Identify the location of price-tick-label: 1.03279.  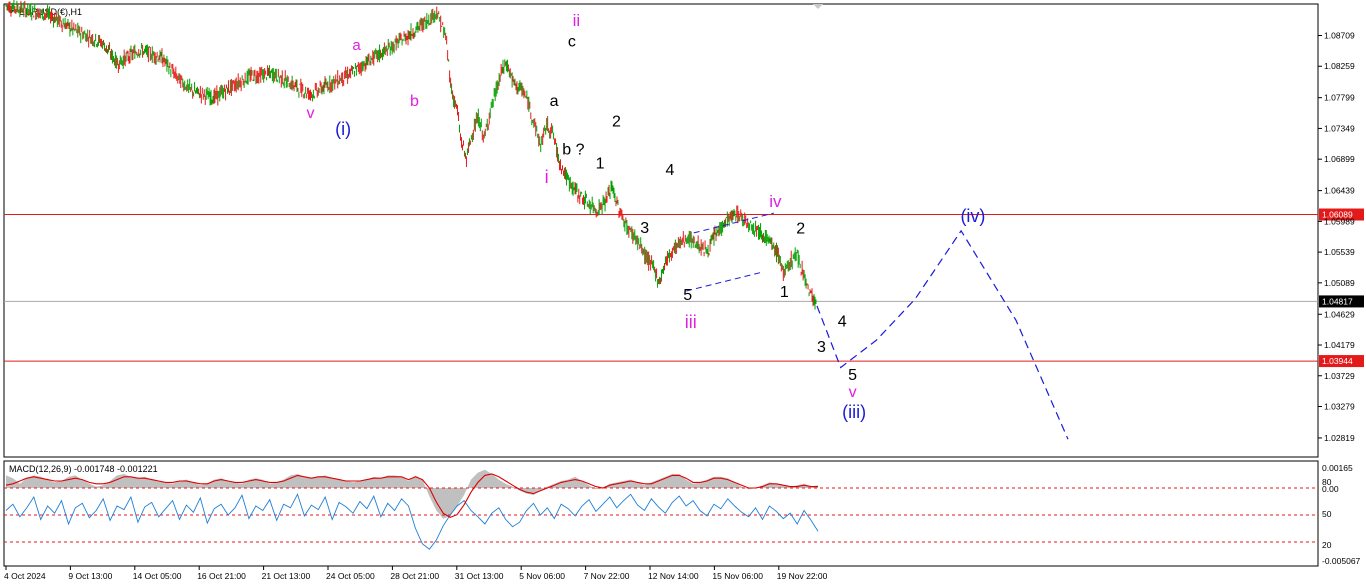
(1339, 407).